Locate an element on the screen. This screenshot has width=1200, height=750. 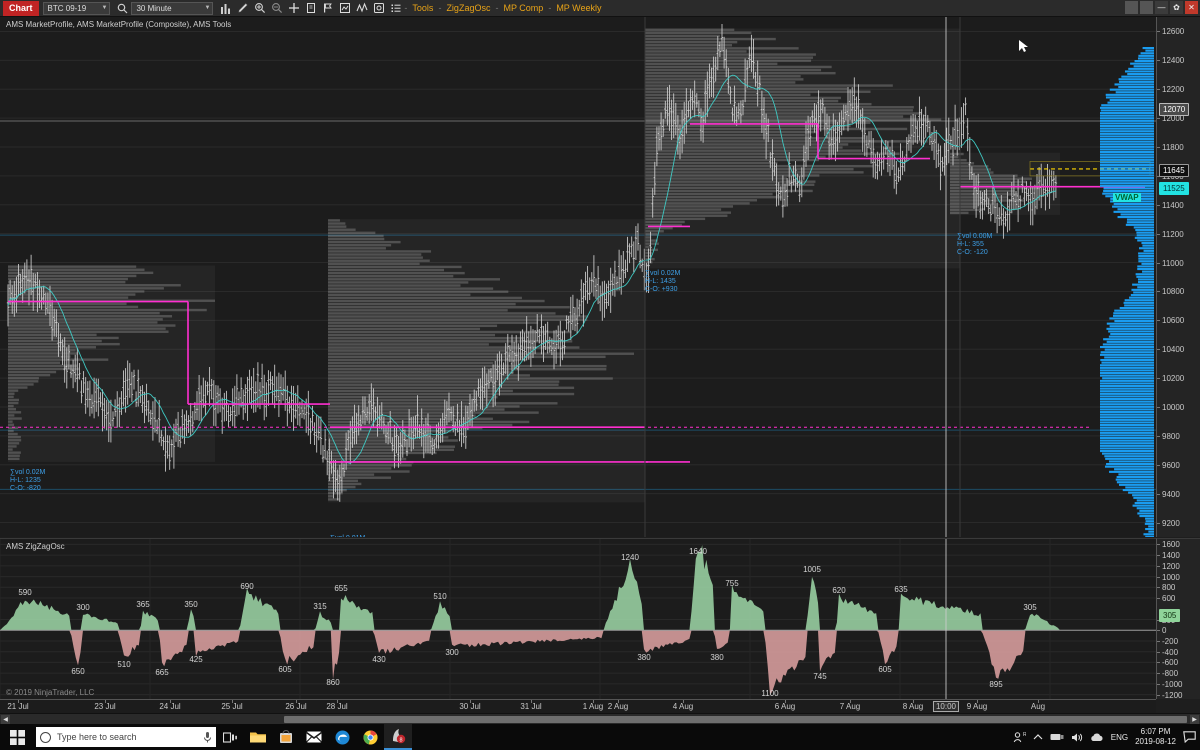
time-axis-label: 23 Jul is located at coordinates (105, 706).